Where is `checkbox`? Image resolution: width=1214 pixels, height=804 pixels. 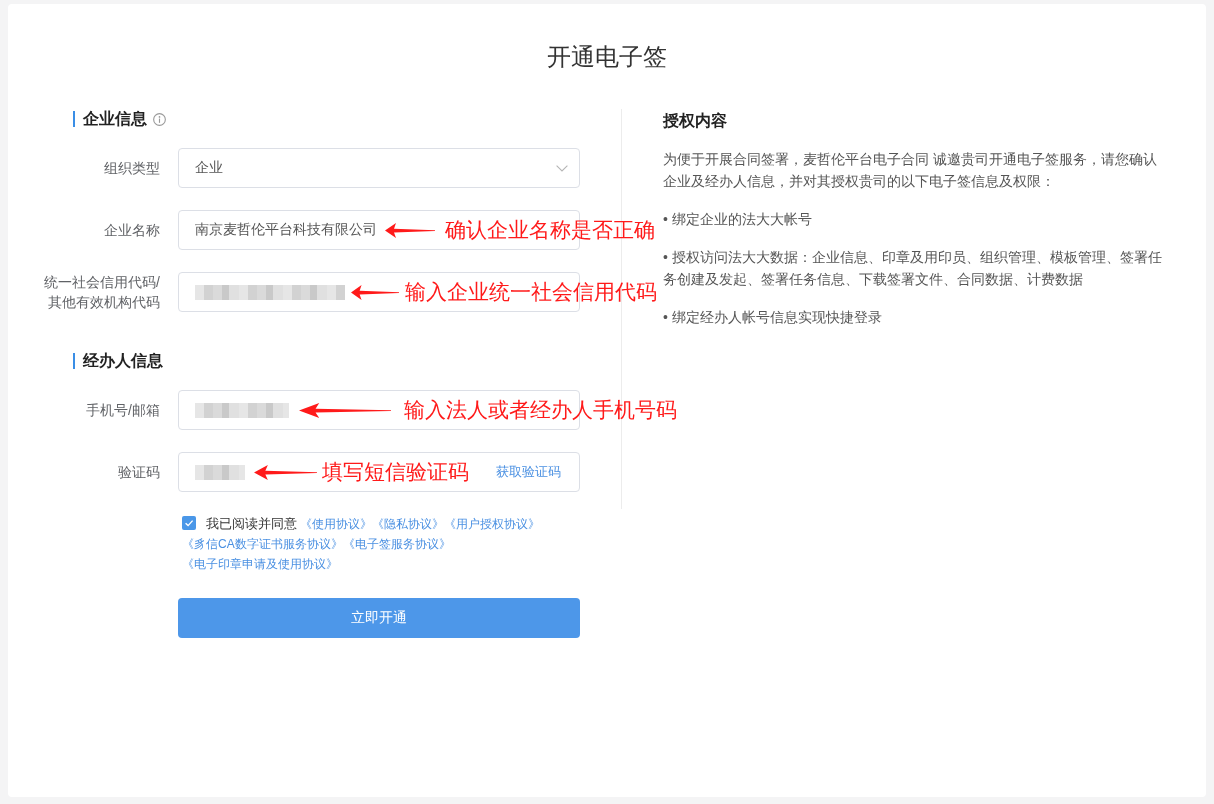 checkbox is located at coordinates (189, 523).